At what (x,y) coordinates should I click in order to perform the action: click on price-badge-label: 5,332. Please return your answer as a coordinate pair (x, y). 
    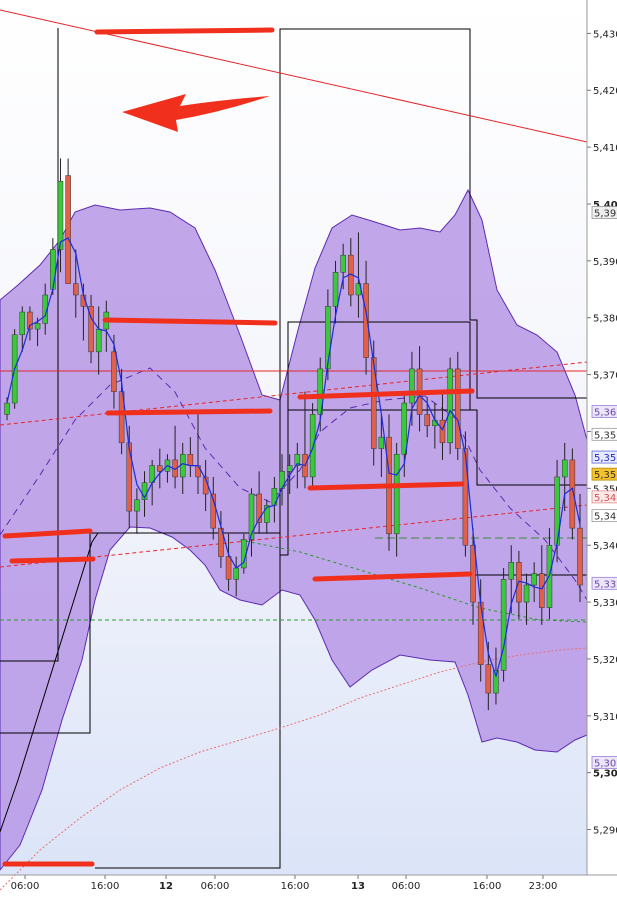
    Looking at the image, I should click on (605, 584).